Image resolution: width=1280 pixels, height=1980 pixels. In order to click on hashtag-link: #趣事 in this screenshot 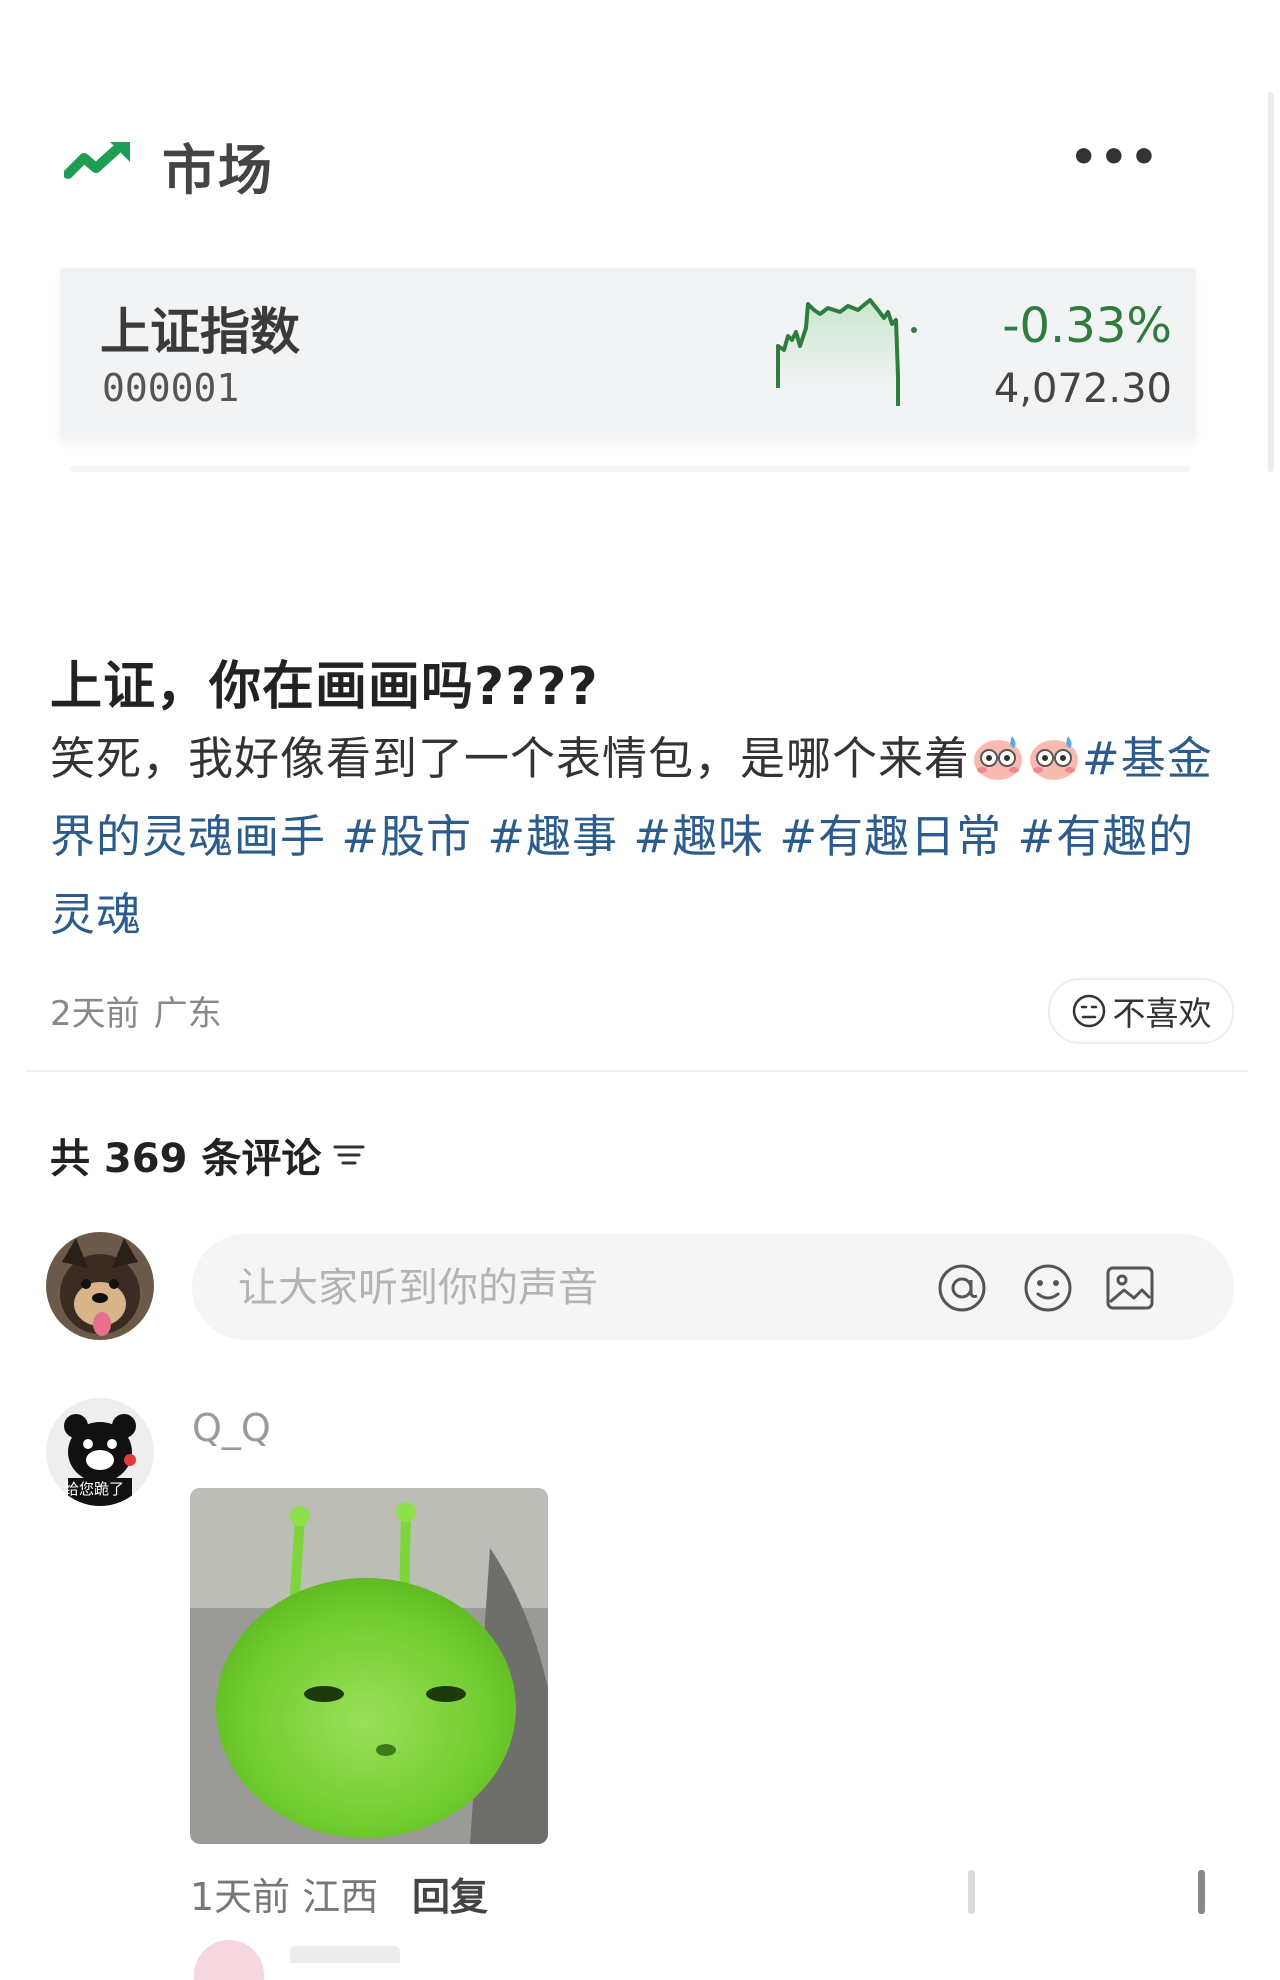, I will do `click(552, 836)`.